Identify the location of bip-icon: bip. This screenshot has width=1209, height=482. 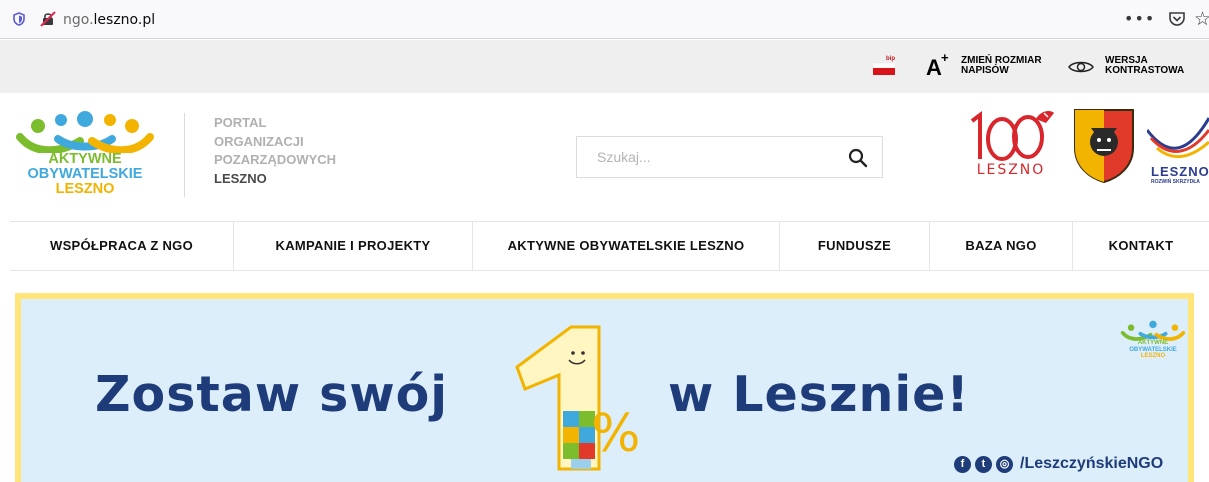
(884, 66).